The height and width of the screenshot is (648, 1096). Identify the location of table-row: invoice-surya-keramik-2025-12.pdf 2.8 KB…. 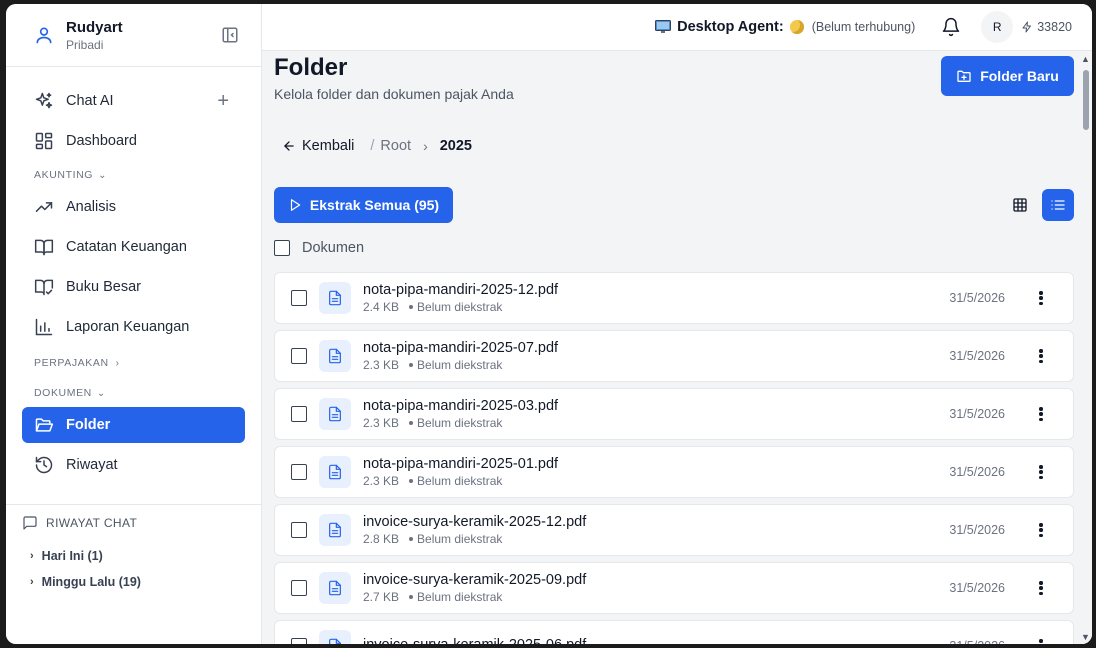
(674, 530).